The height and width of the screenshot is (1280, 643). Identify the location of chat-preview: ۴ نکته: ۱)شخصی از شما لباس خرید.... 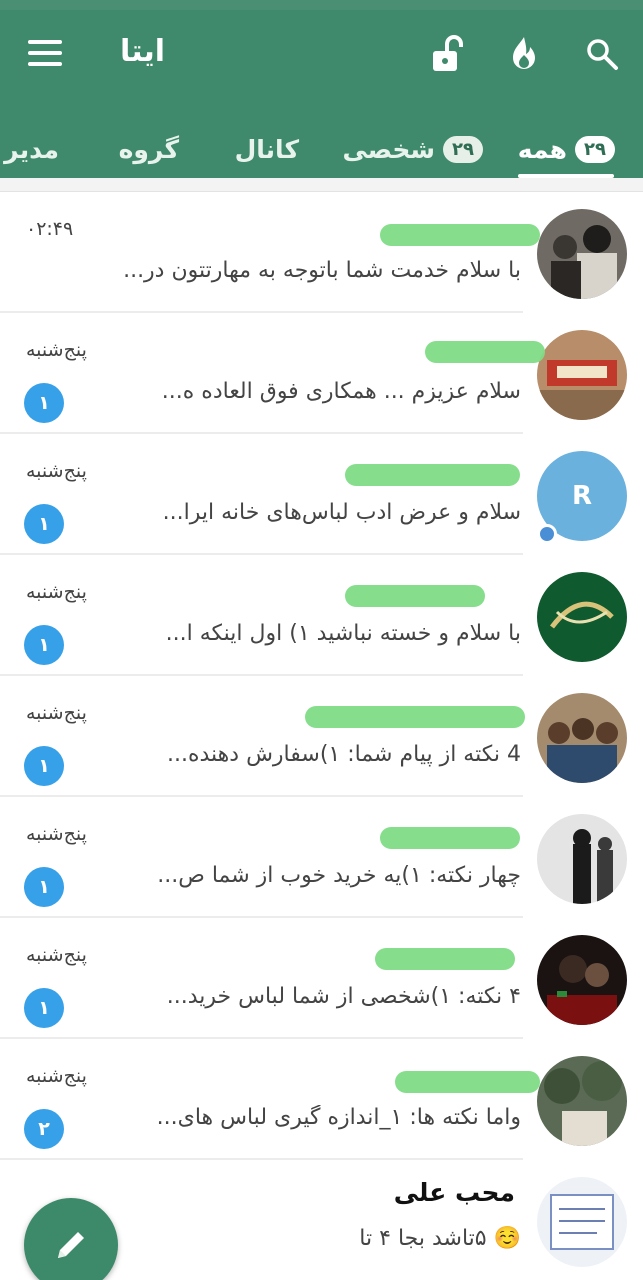
(343, 996).